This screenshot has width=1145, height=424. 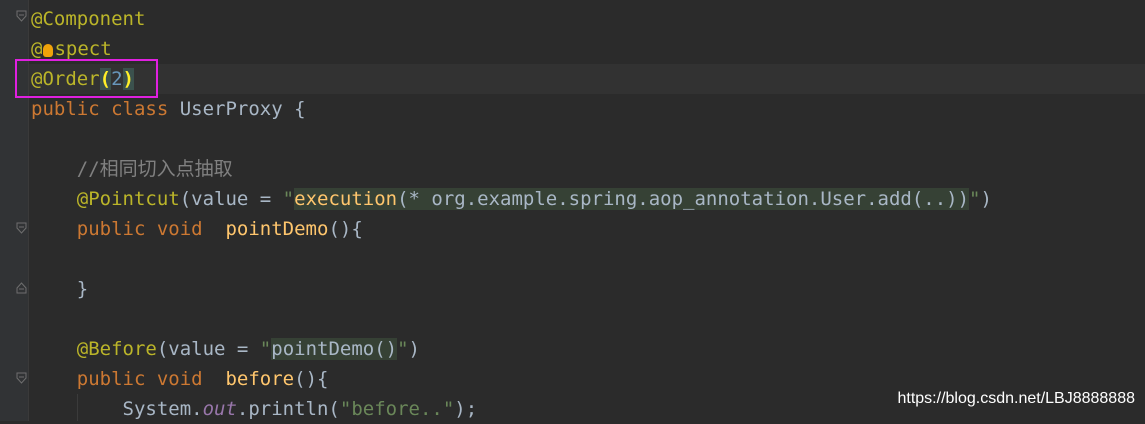 What do you see at coordinates (277, 229) in the screenshot?
I see `method-name: pointDemo` at bounding box center [277, 229].